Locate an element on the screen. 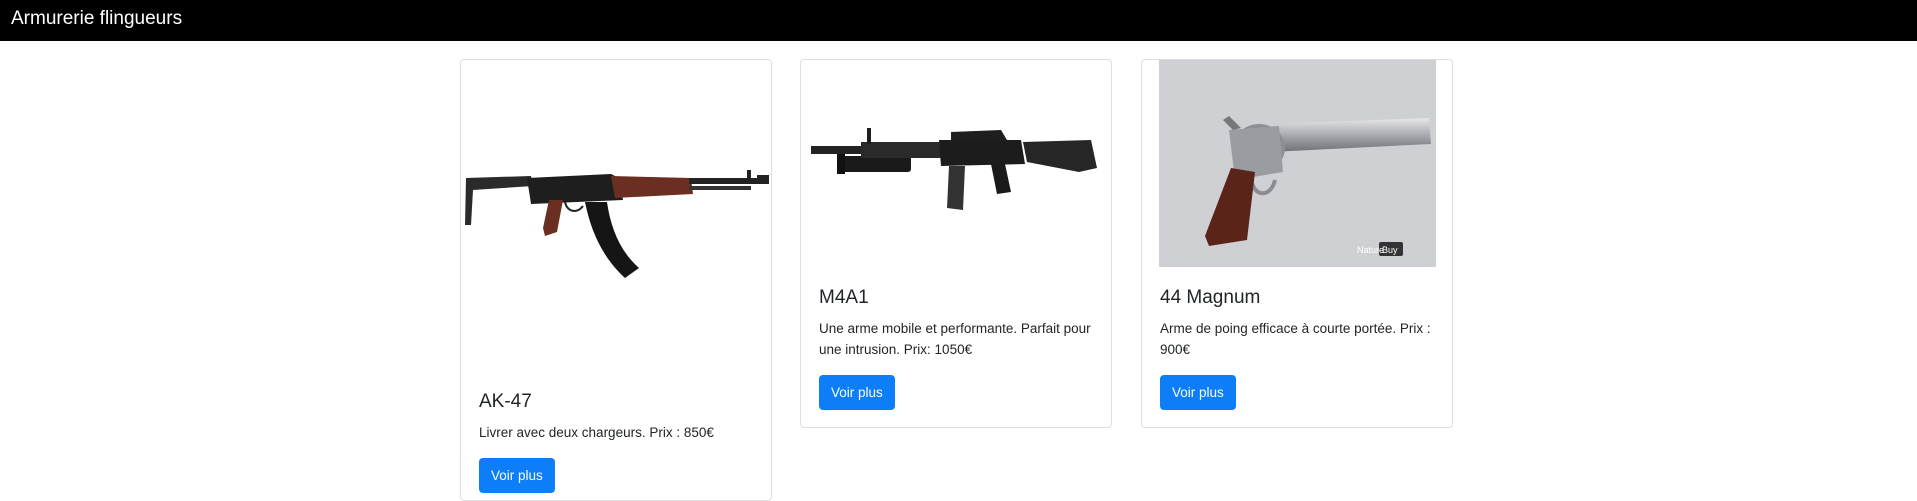 This screenshot has width=1917, height=501. product-title: M4A1 is located at coordinates (844, 297).